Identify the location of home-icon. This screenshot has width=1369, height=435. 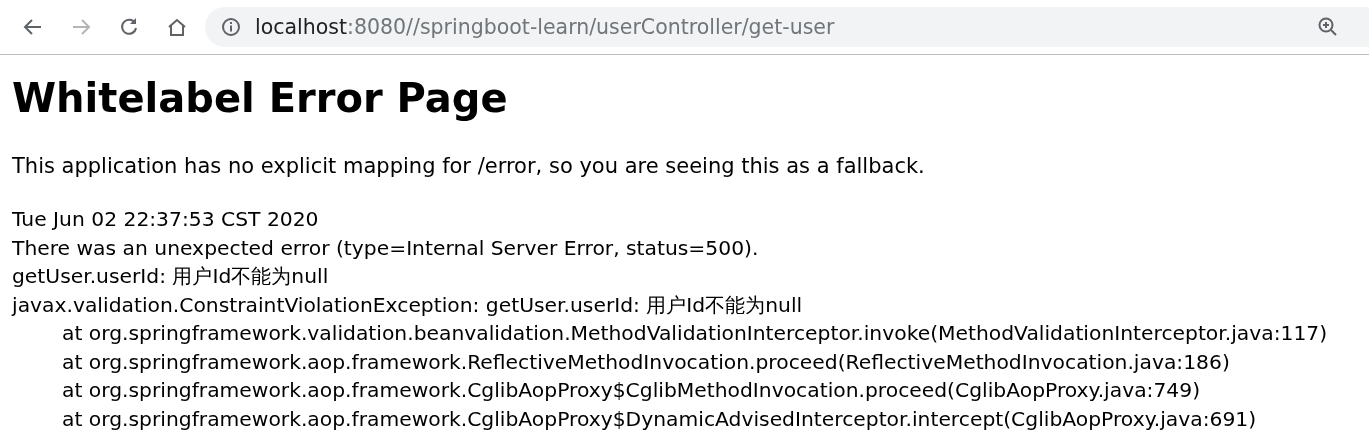
(177, 27).